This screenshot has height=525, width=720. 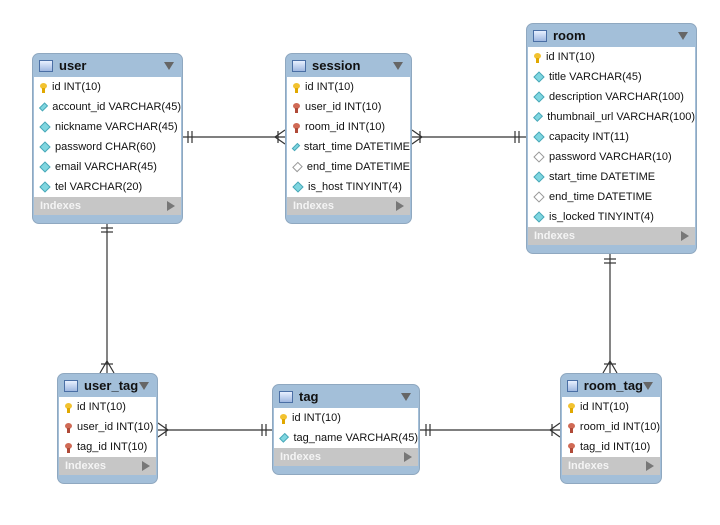 What do you see at coordinates (107, 147) in the screenshot?
I see `column-row: password CHAR(60)` at bounding box center [107, 147].